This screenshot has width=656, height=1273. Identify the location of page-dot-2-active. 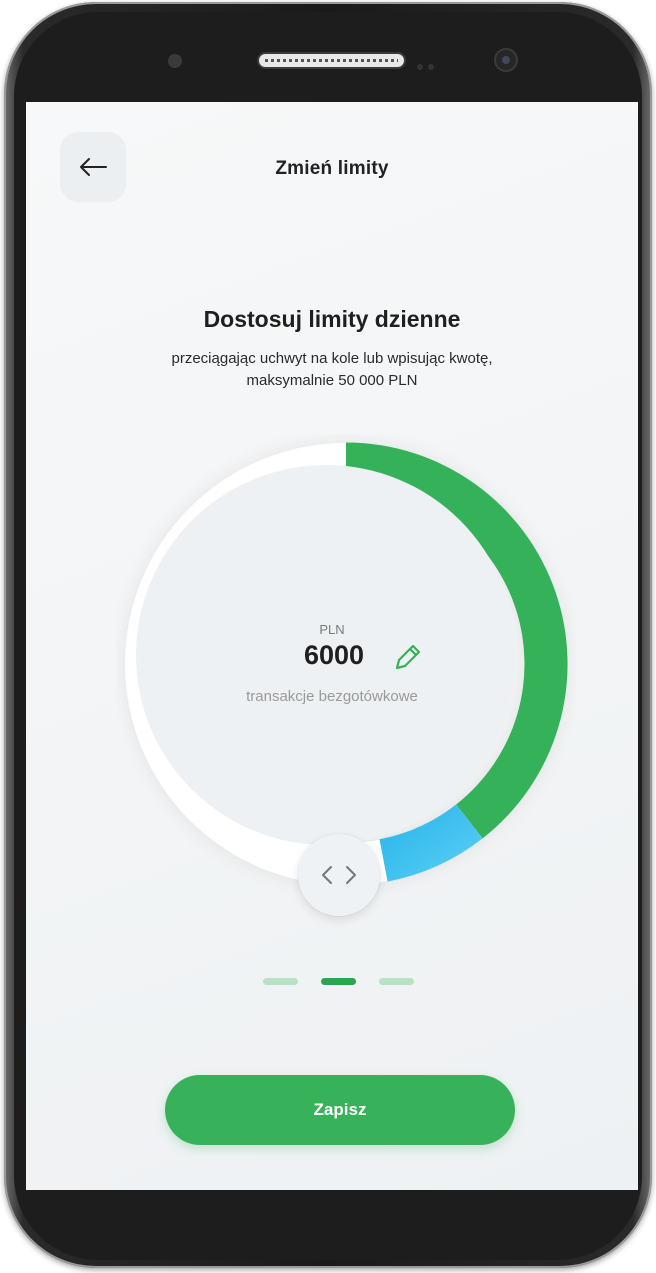
(338, 981).